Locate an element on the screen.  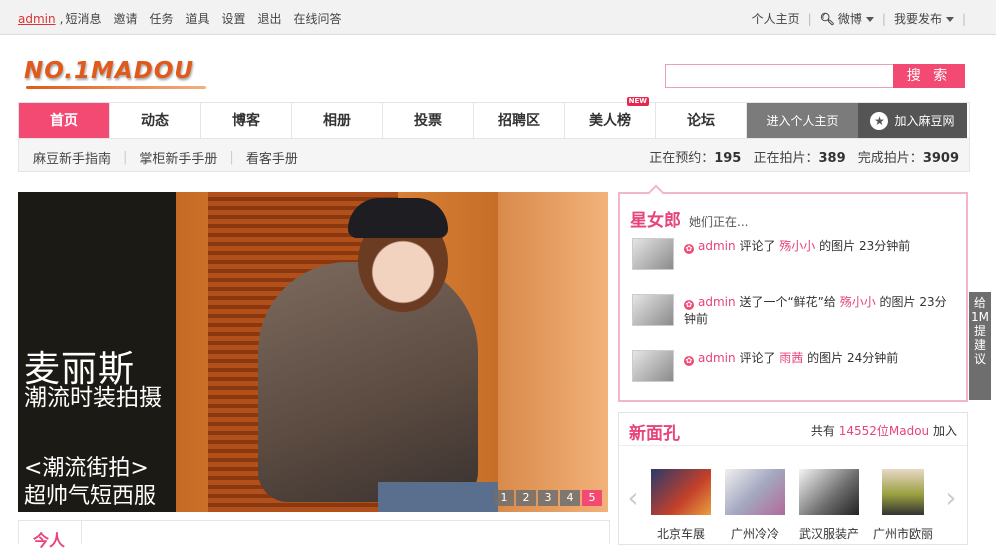
publish-label: 我要发布 is located at coordinates (917, 19).